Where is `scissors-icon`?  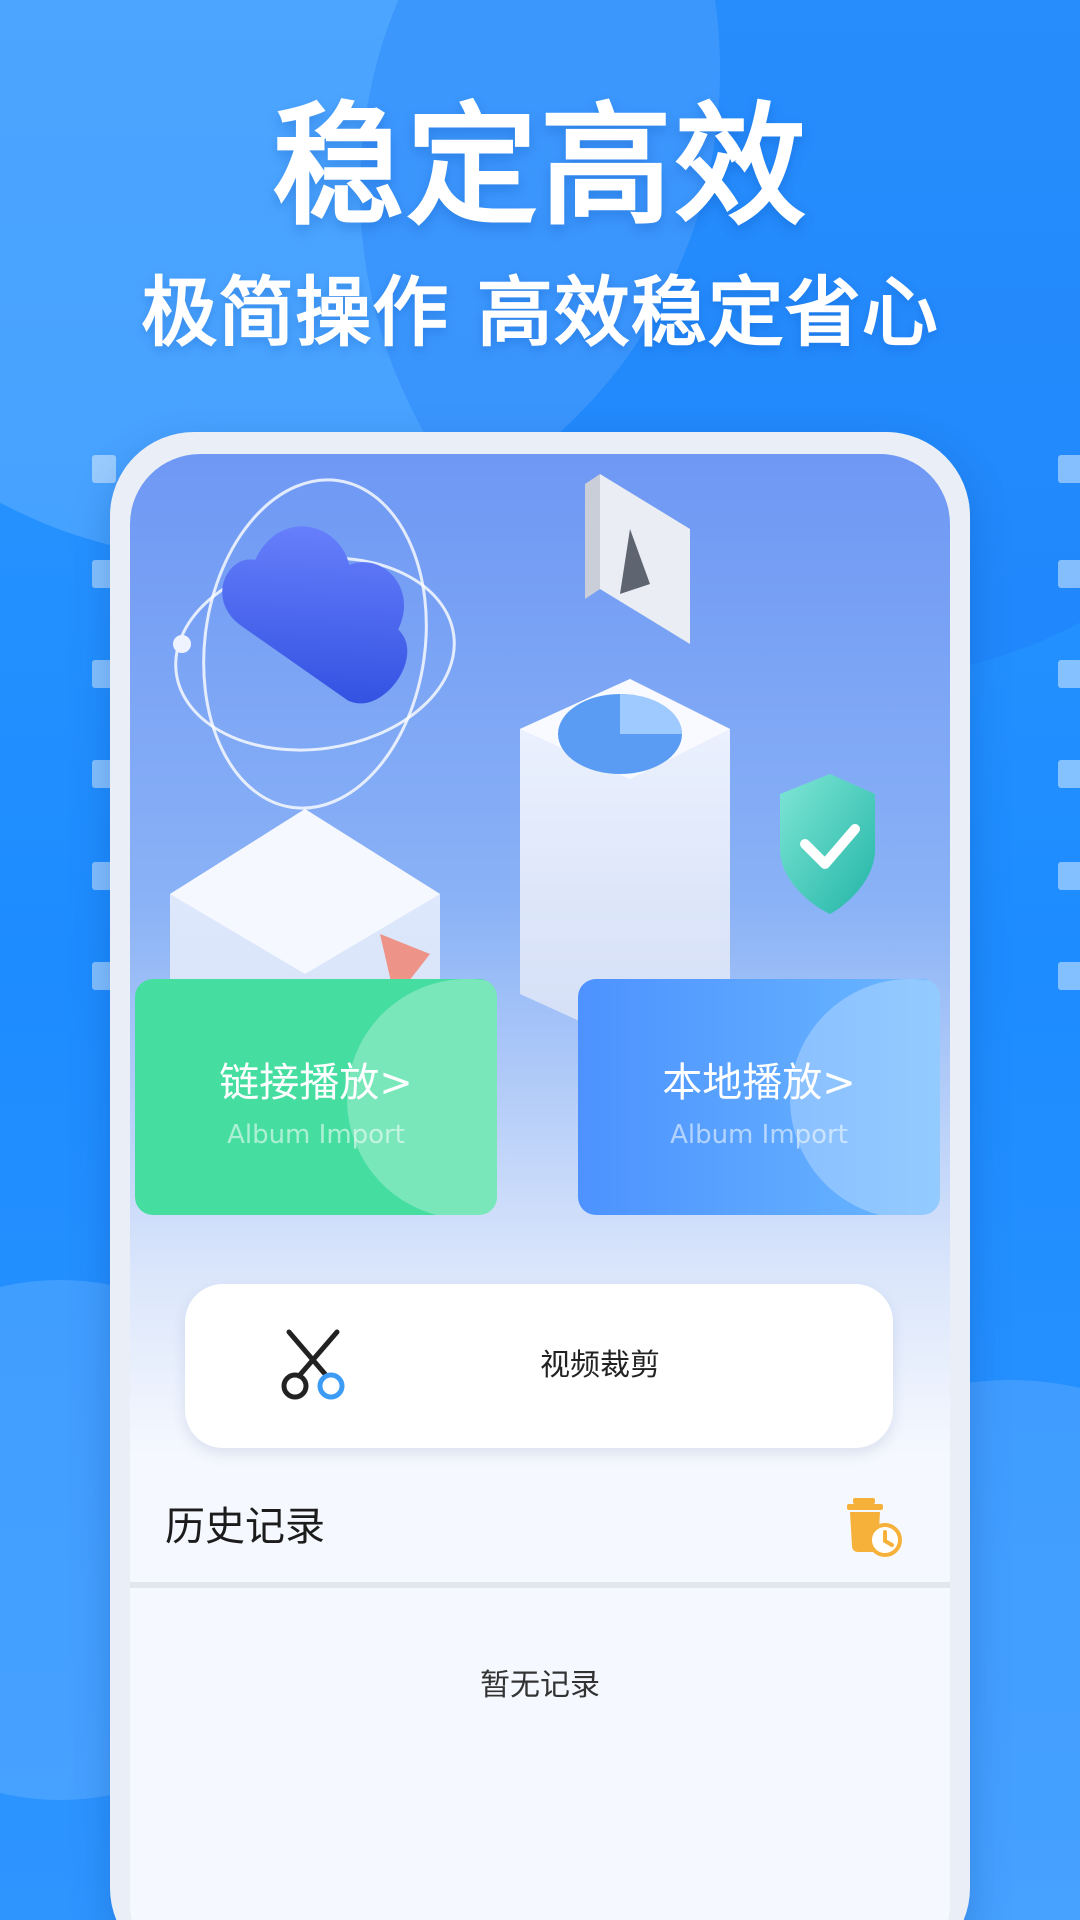
scissors-icon is located at coordinates (313, 1364).